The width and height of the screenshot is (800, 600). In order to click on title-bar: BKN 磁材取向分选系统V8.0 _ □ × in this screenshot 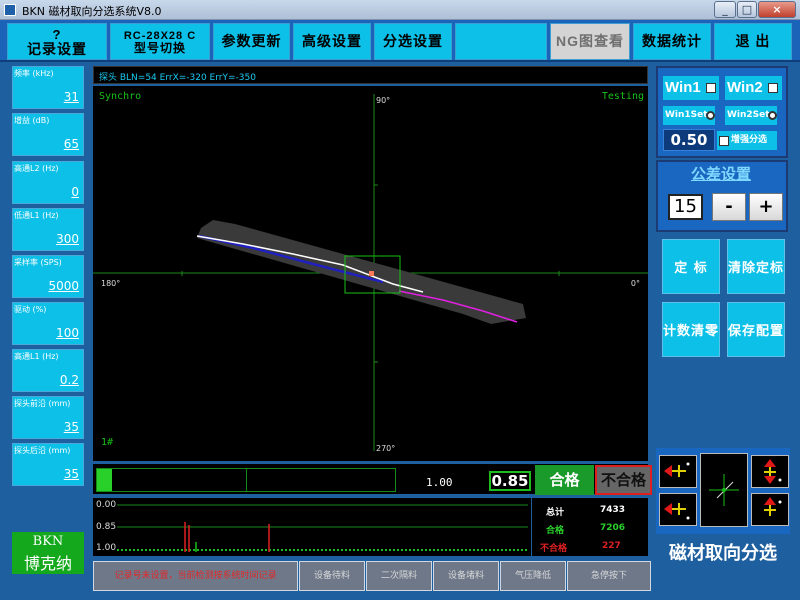, I will do `click(400, 10)`.